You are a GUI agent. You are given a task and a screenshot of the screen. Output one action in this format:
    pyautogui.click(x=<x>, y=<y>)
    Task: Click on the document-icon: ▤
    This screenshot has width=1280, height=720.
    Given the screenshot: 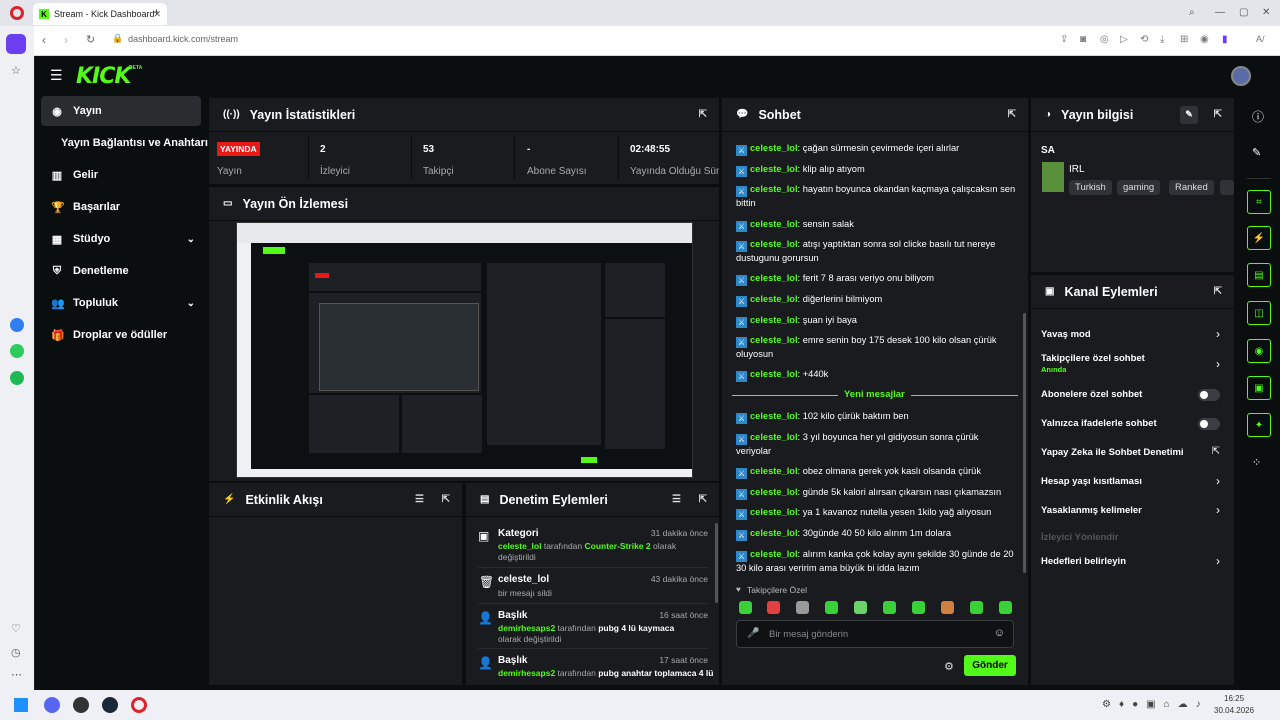 What is the action you would take?
    pyautogui.click(x=1259, y=275)
    